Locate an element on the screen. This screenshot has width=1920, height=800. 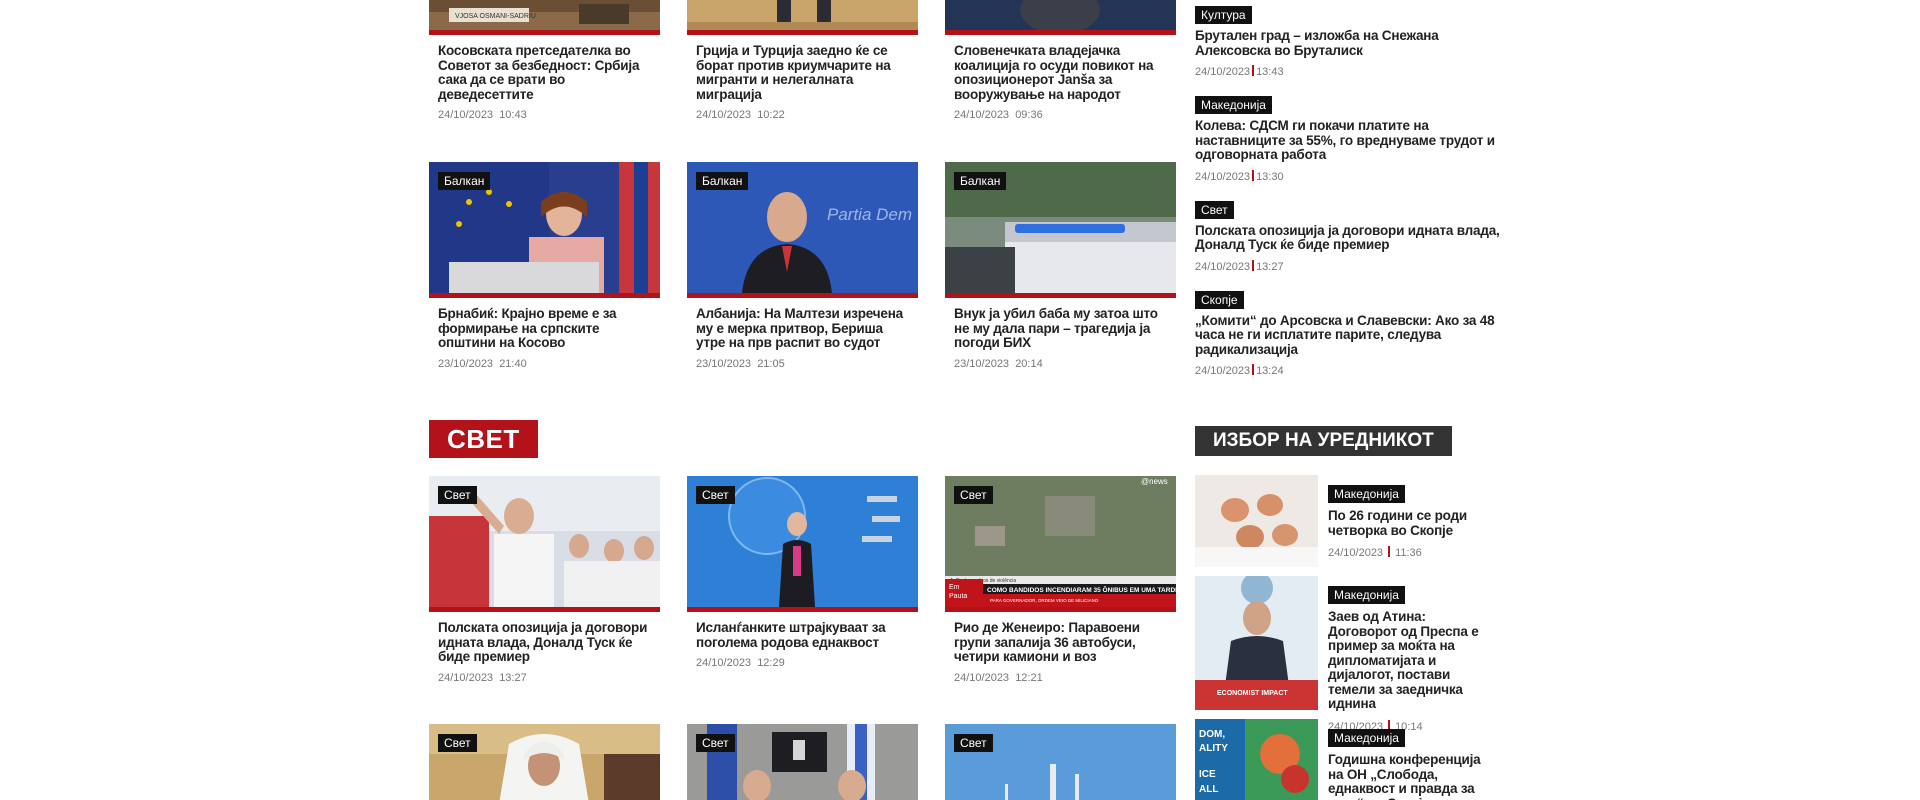
svg-text: Partia Dem is located at coordinates (869, 214).